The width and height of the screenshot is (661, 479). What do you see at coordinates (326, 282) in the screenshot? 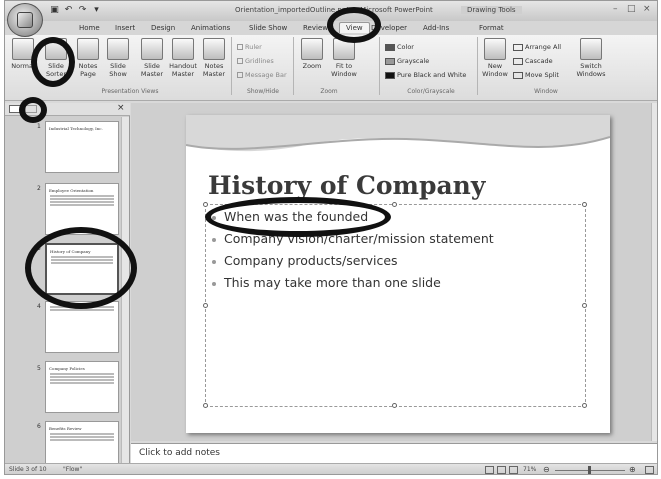
I see `bullet-item: This may take more than one slide` at bounding box center [326, 282].